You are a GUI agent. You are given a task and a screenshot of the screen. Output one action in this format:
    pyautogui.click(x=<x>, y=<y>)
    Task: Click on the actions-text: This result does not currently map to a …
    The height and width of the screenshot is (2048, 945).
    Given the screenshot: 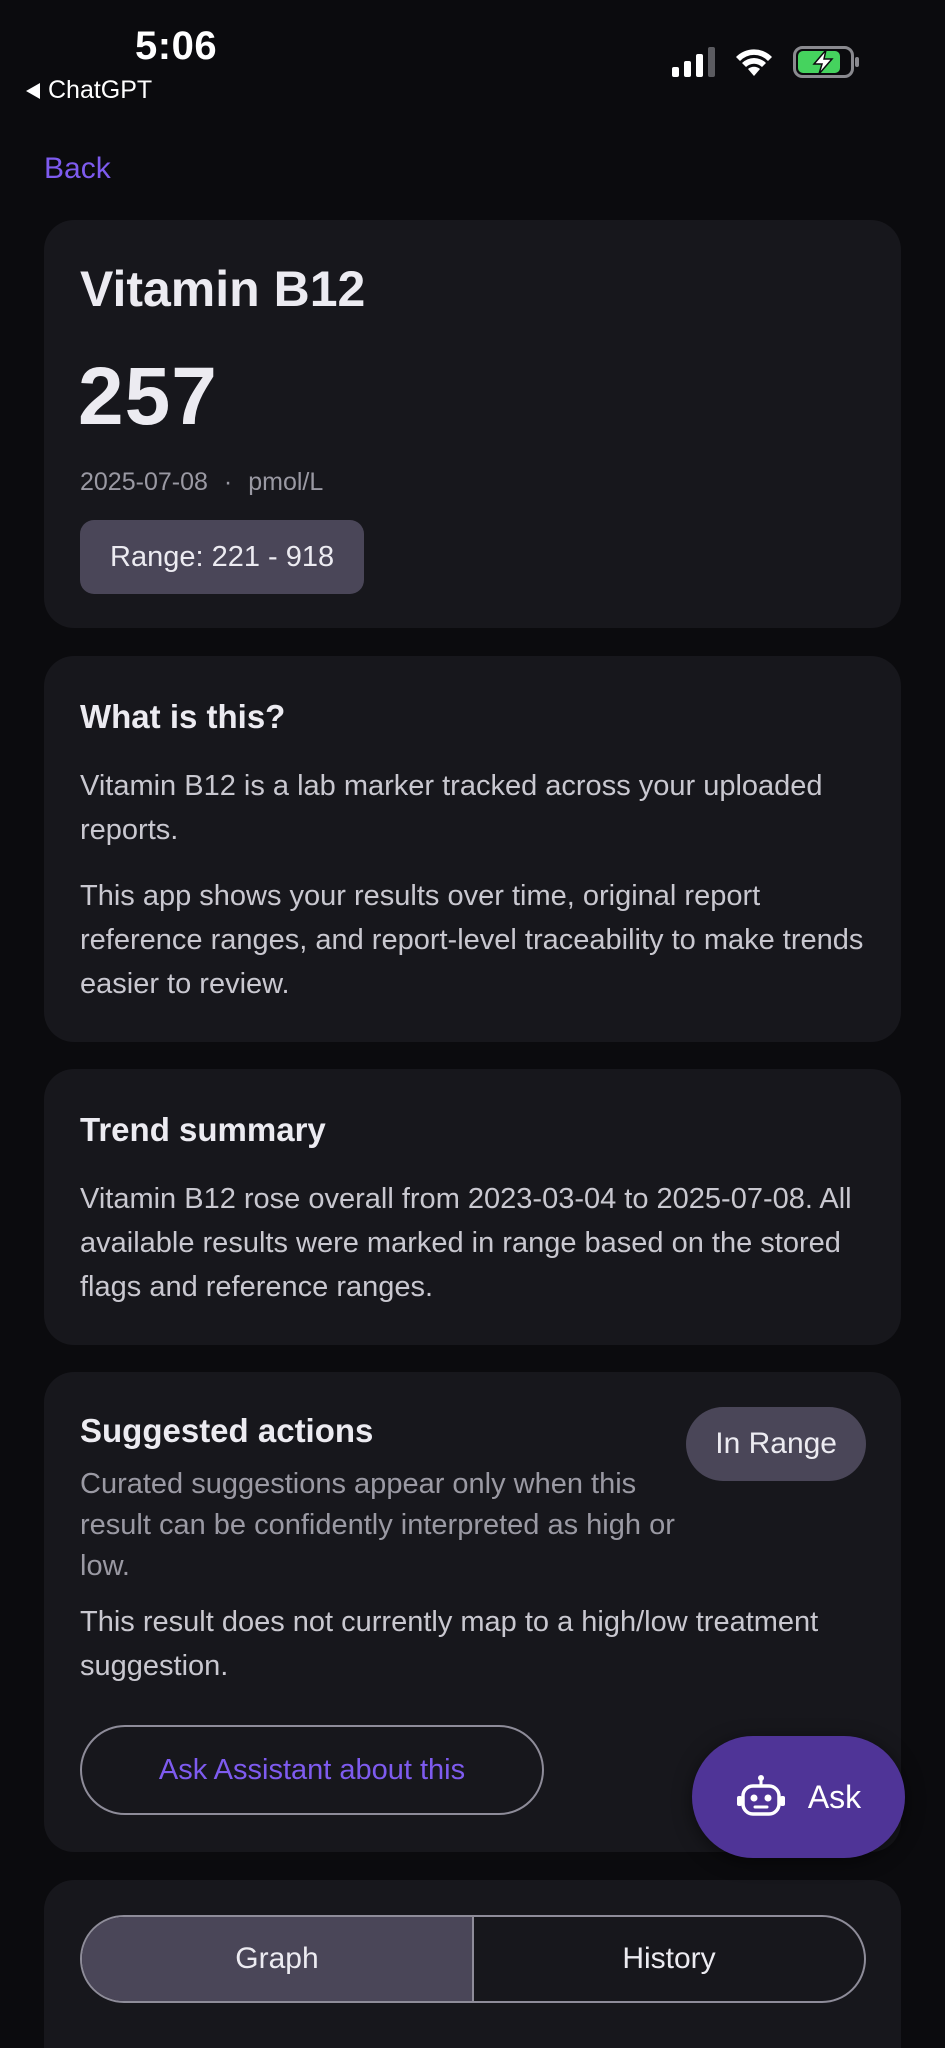 What is the action you would take?
    pyautogui.click(x=449, y=1644)
    